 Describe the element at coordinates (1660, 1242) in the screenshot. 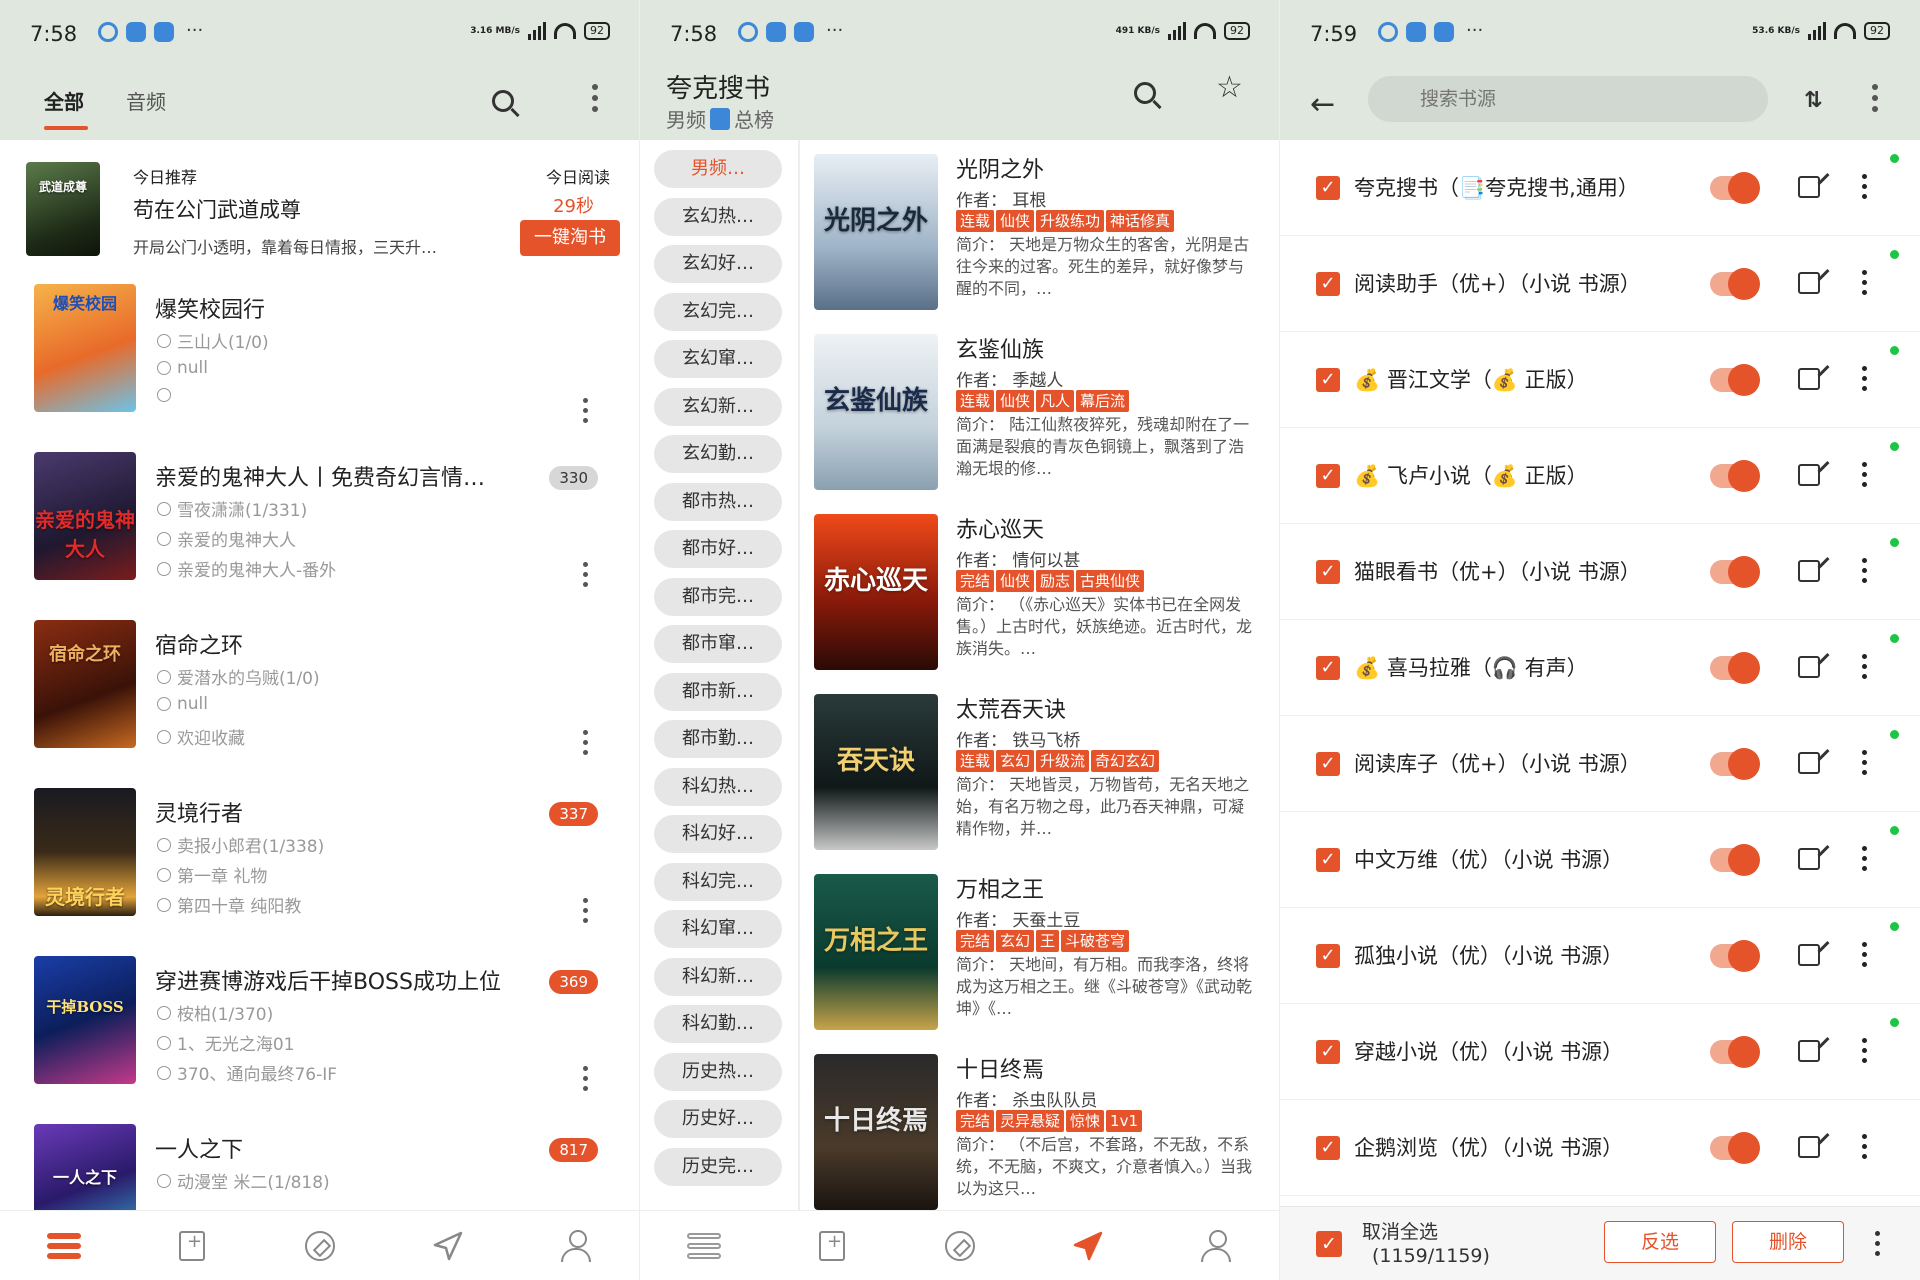

I see `invert-selection-button: 反选` at that location.